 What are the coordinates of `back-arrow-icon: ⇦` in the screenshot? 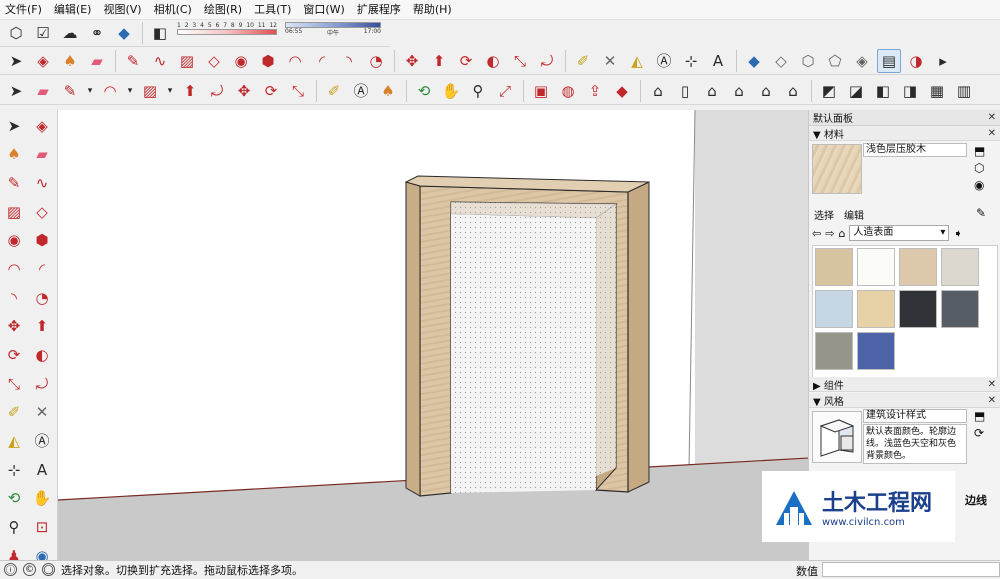 It's located at (816, 233).